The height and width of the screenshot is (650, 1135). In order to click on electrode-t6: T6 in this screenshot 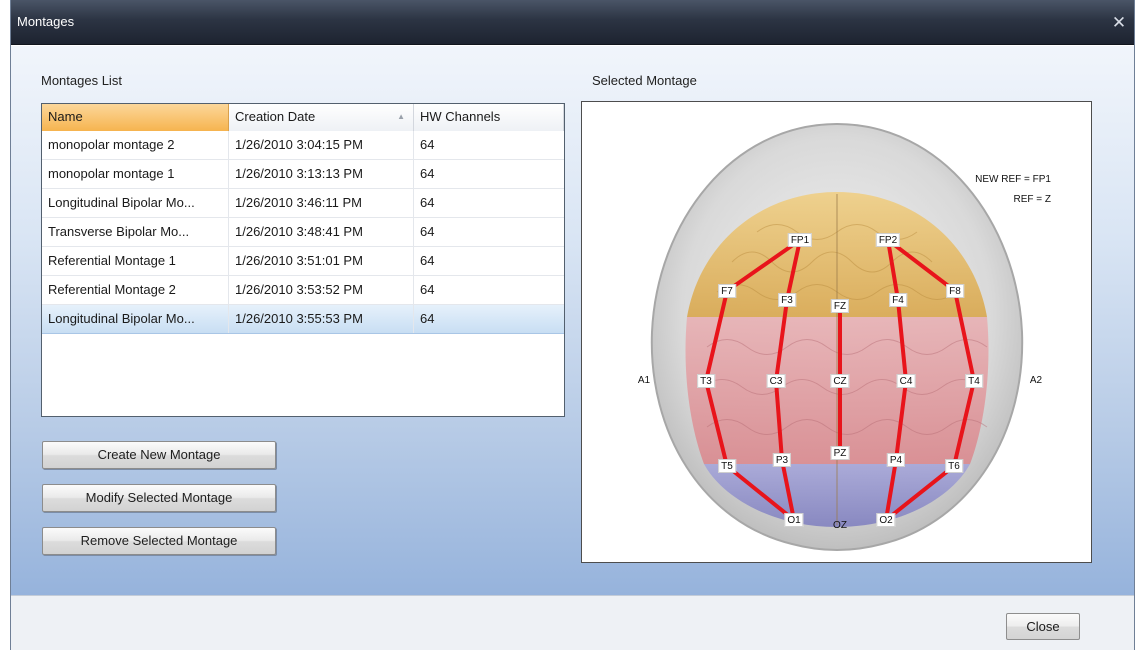, I will do `click(954, 466)`.